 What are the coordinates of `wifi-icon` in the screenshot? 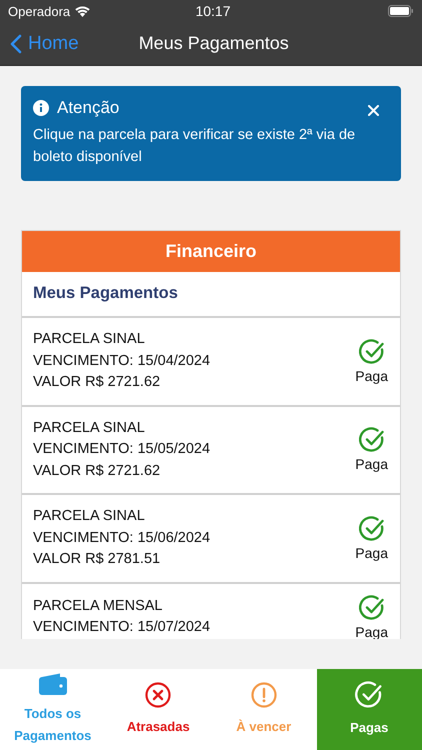 It's located at (83, 11).